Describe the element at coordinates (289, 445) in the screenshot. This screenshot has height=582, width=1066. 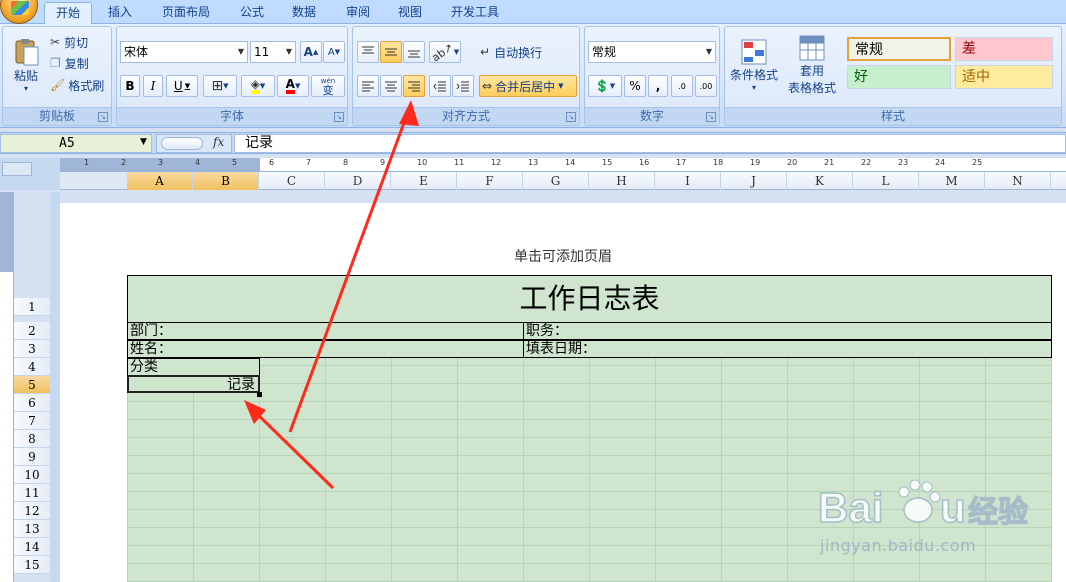
I see `arrow-to-record-cell` at that location.